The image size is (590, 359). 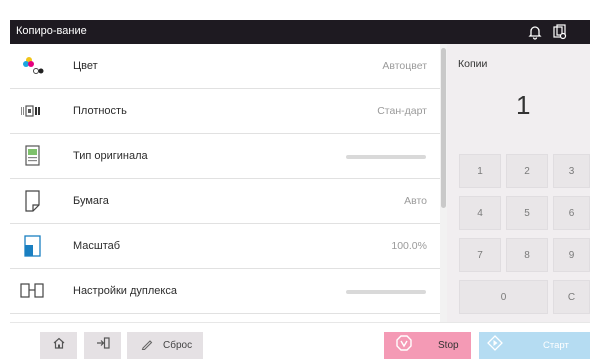 What do you see at coordinates (404, 66) in the screenshot?
I see `menu-item-value: Автоцвет` at bounding box center [404, 66].